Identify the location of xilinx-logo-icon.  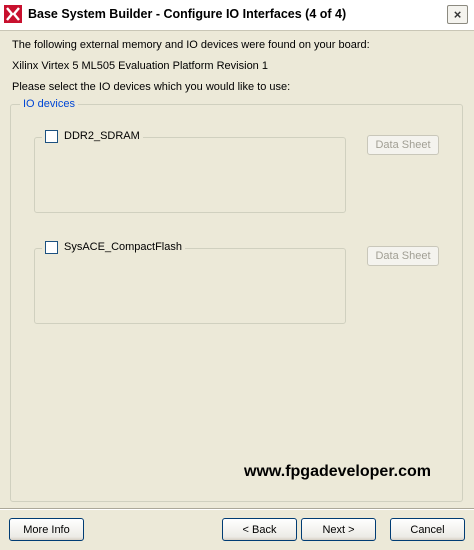
(13, 14).